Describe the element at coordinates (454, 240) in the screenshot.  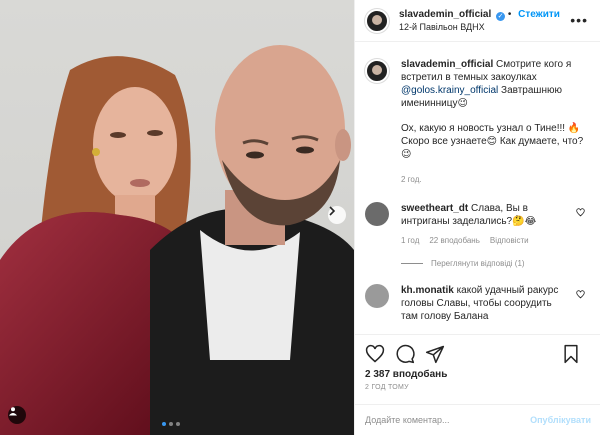
I see `comment-likes: 22 вподобань` at that location.